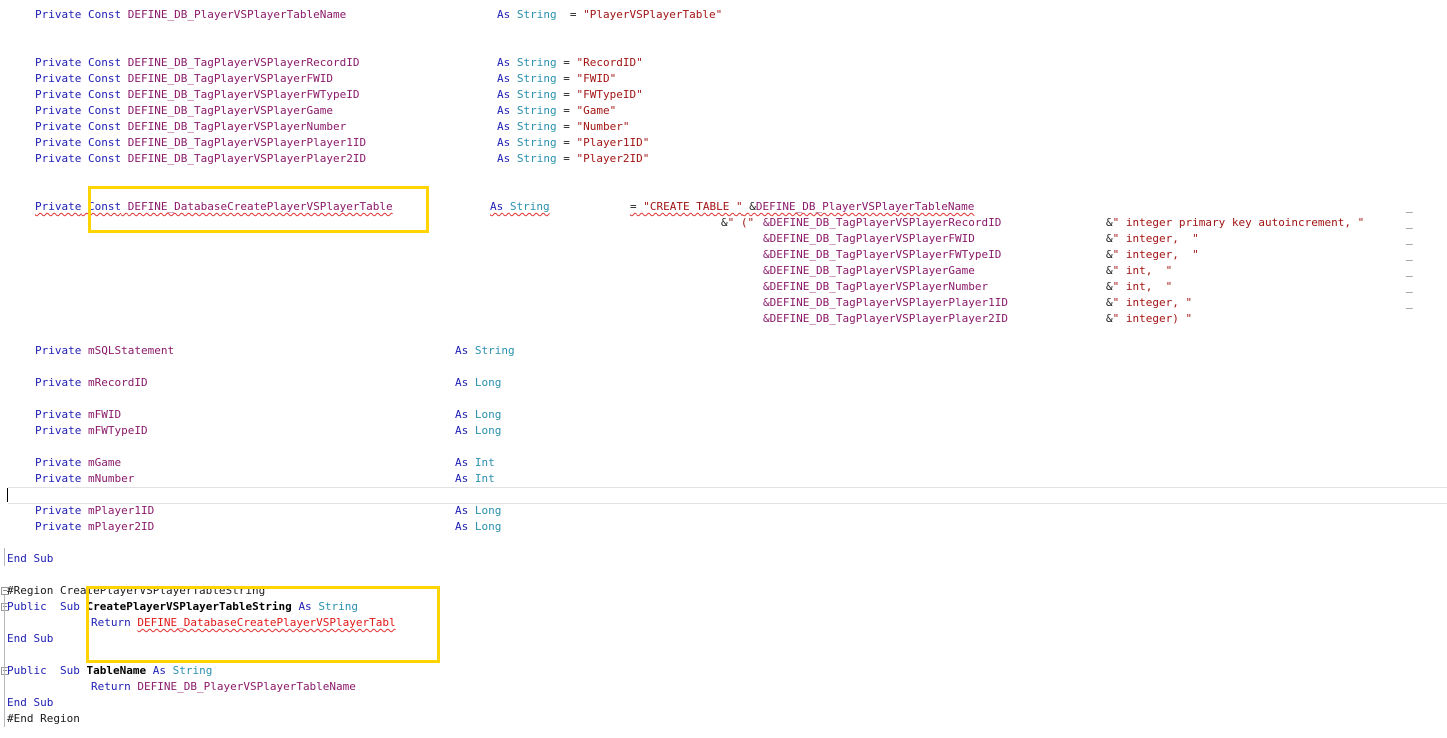  Describe the element at coordinates (570, 62) in the screenshot. I see `code-line-tag-recordid-value: As String = "RecordID"` at that location.